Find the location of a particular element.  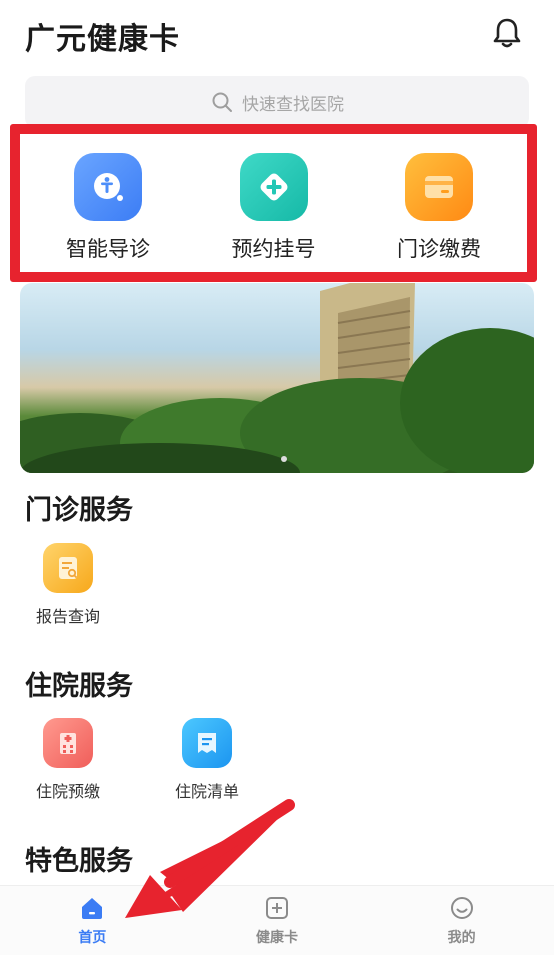

quick-action-label: 门诊缴费 is located at coordinates (439, 249).